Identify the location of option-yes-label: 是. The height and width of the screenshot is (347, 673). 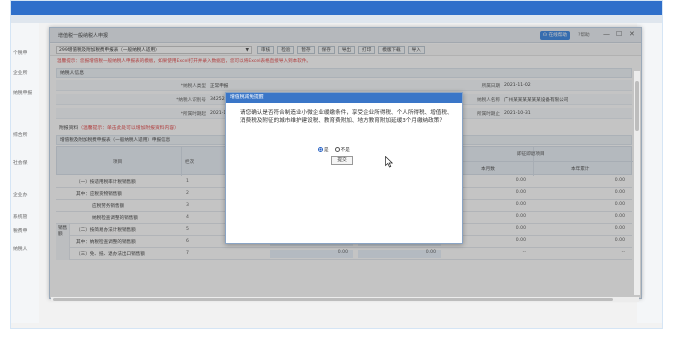
(326, 150).